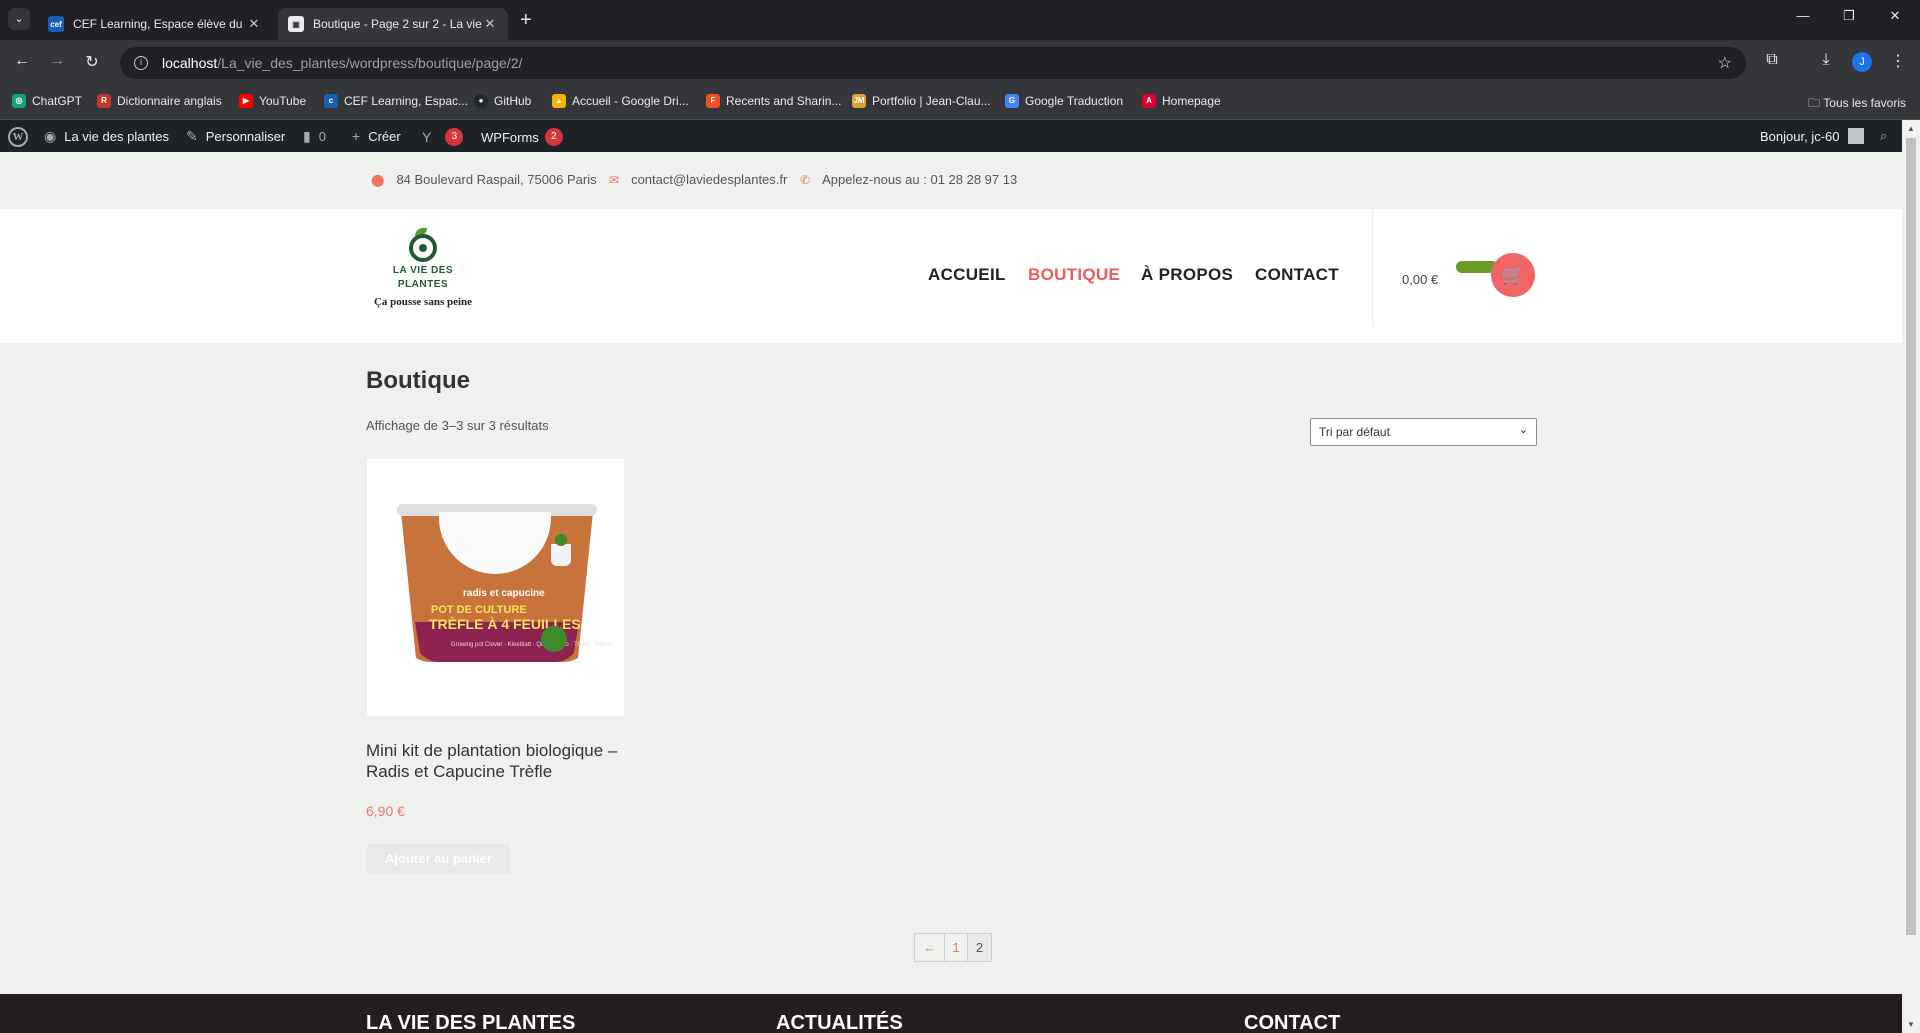 Image resolution: width=1920 pixels, height=1033 pixels. Describe the element at coordinates (50, 136) in the screenshot. I see `dashboard-icon: ◉` at that location.